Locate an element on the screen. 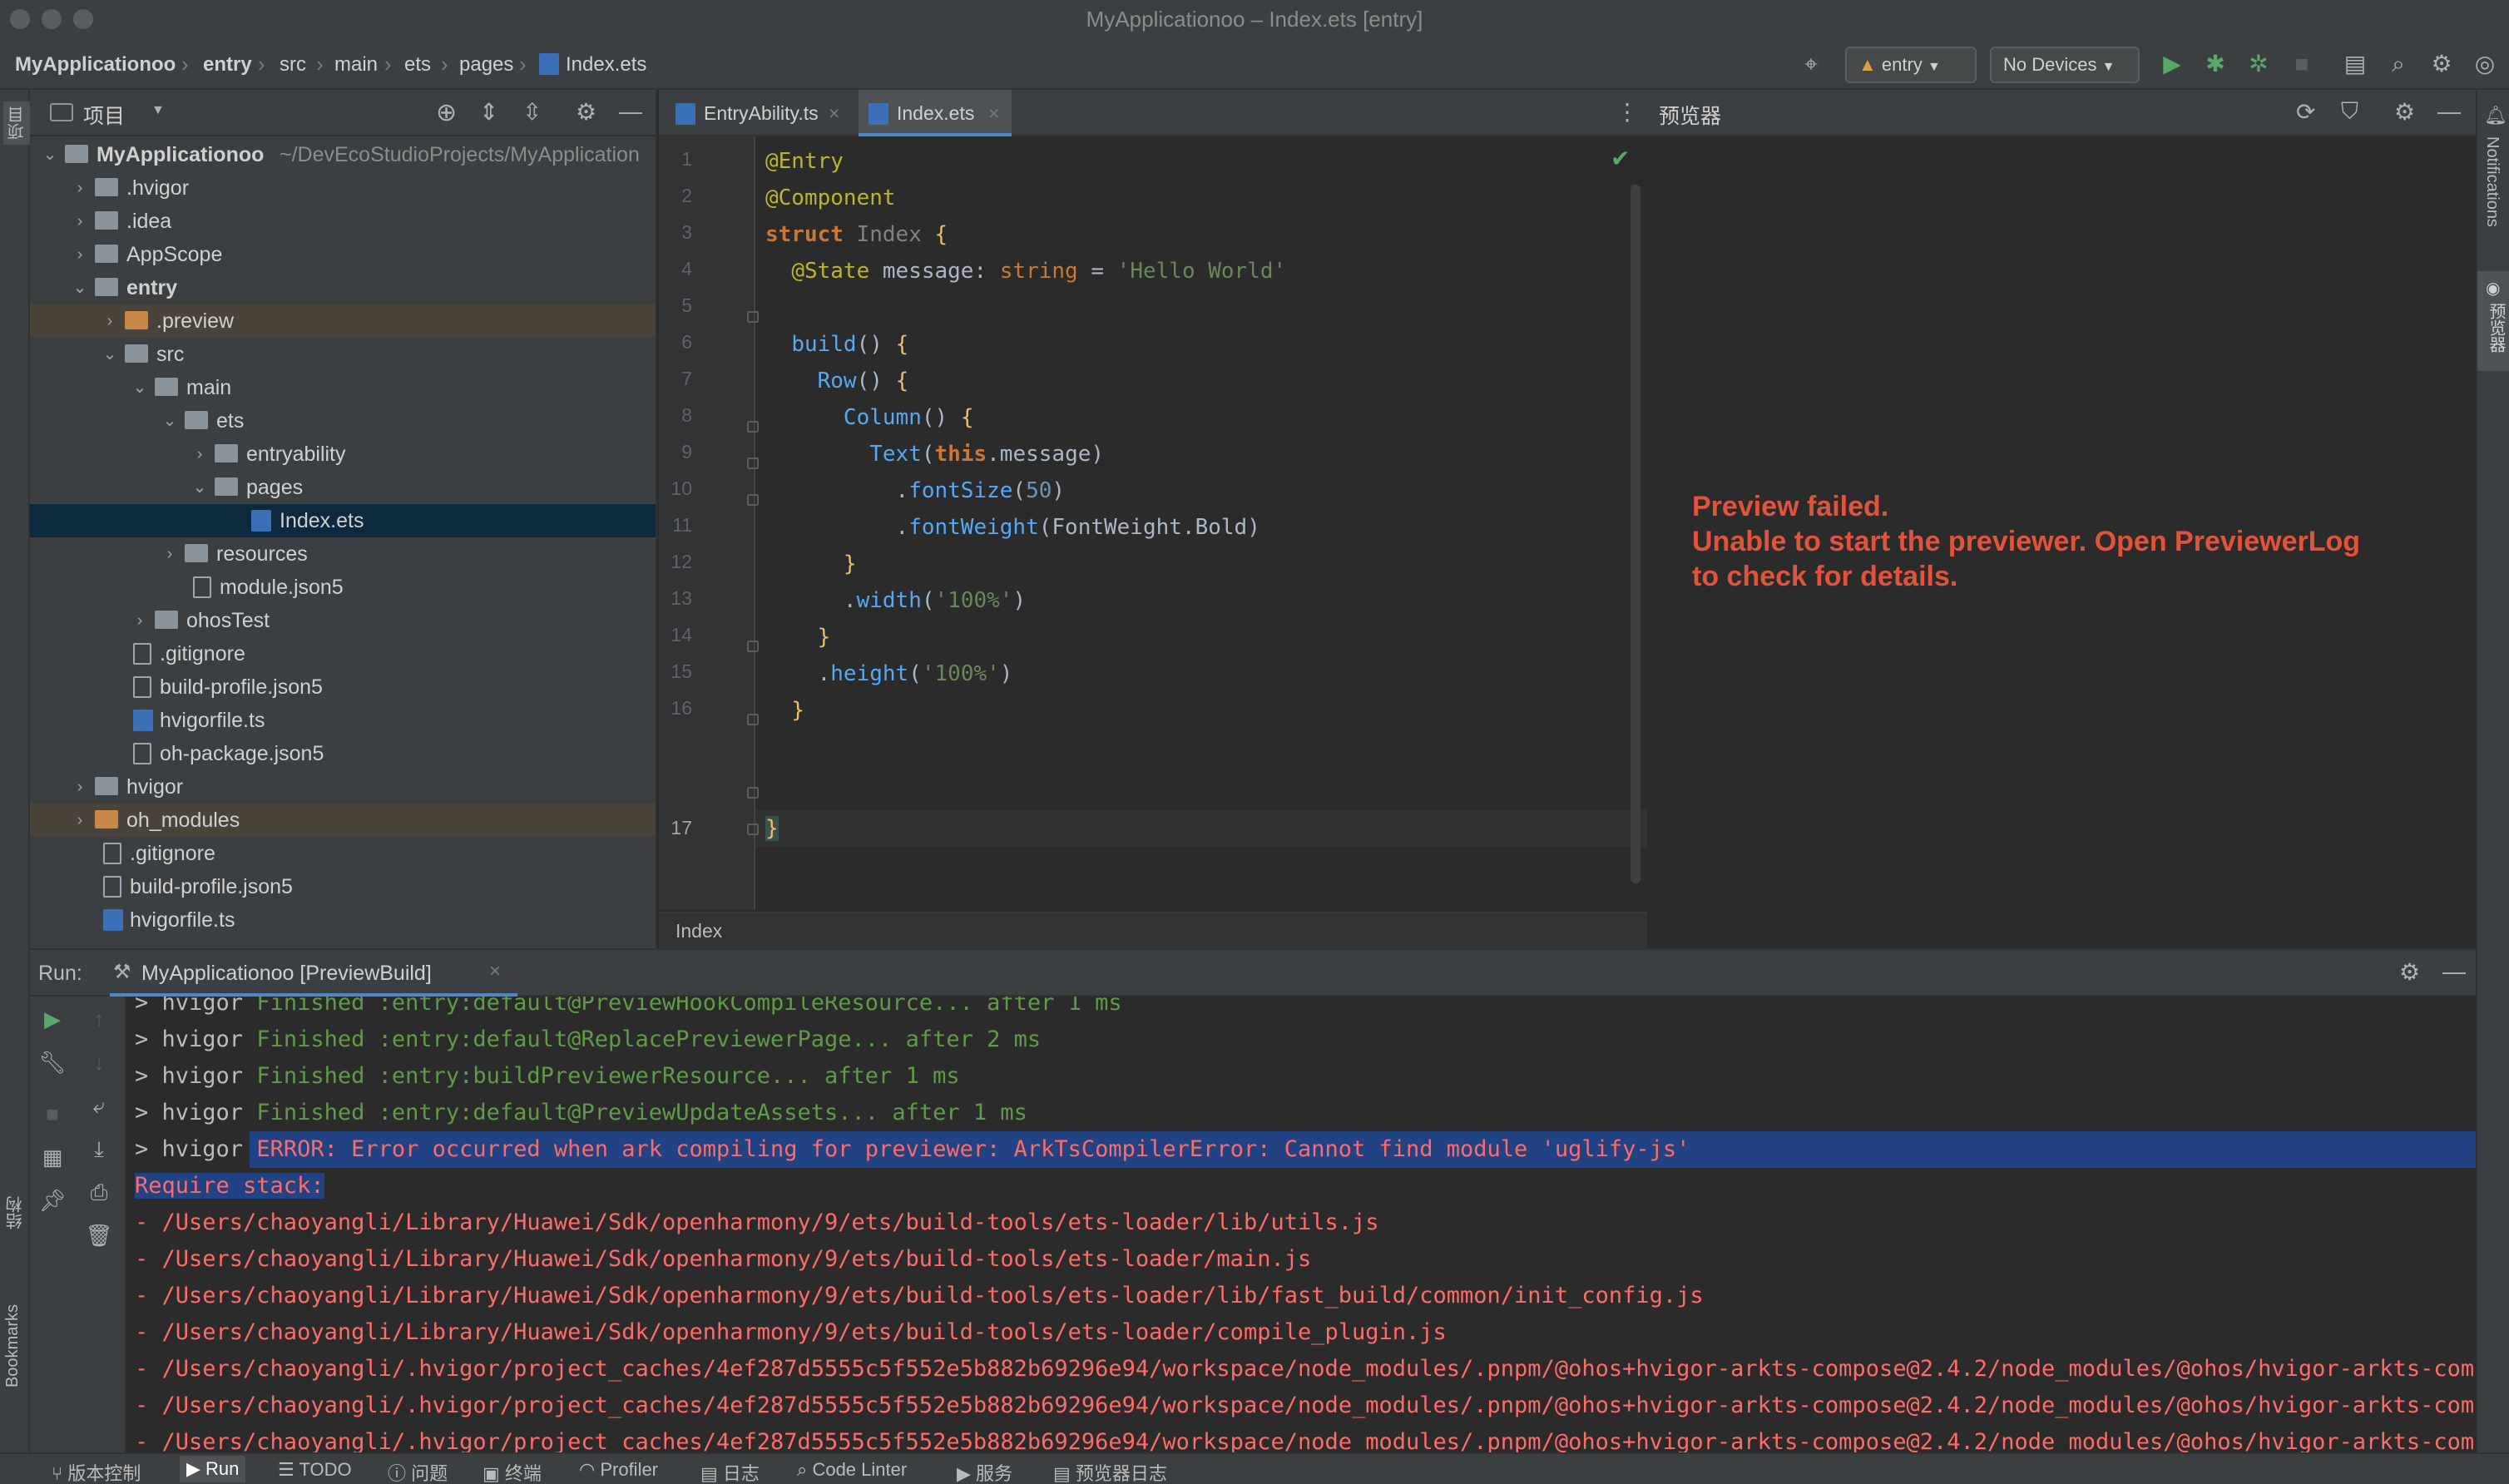 This screenshot has height=1484, width=2509. rerun-icon: ▶ is located at coordinates (52, 1019).